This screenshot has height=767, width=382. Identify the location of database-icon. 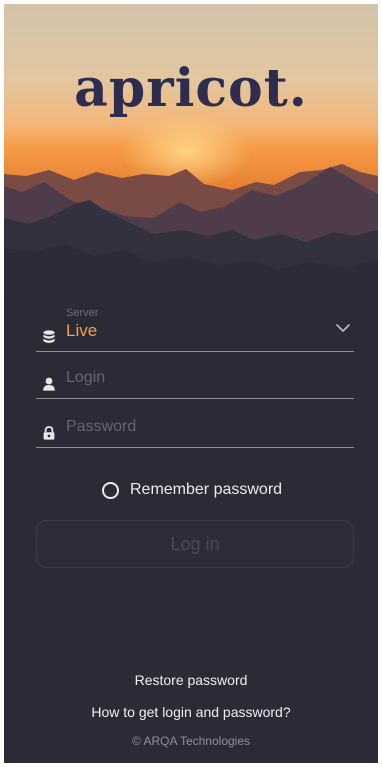
(49, 337).